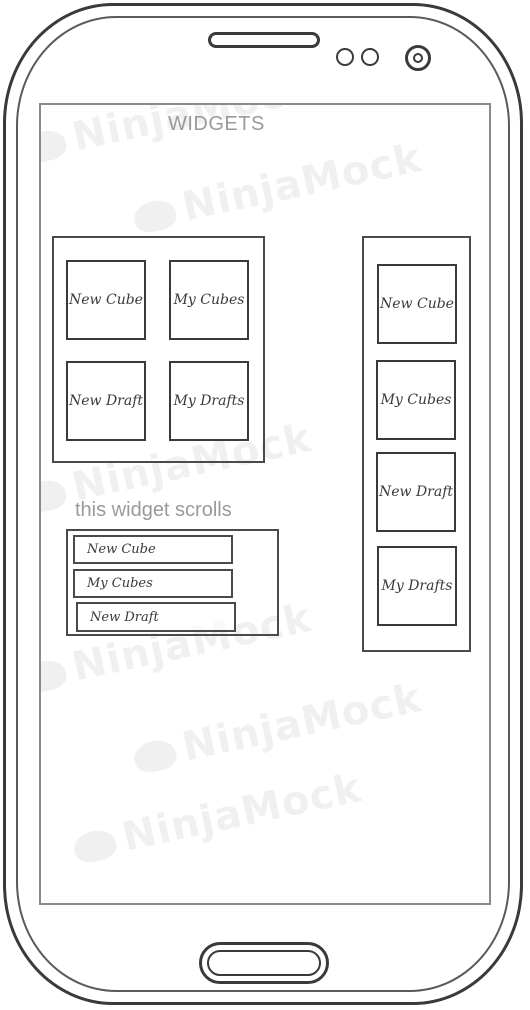 This screenshot has height=1010, width=530. Describe the element at coordinates (106, 401) in the screenshot. I see `grid-tile-new-draft: New Draft` at that location.